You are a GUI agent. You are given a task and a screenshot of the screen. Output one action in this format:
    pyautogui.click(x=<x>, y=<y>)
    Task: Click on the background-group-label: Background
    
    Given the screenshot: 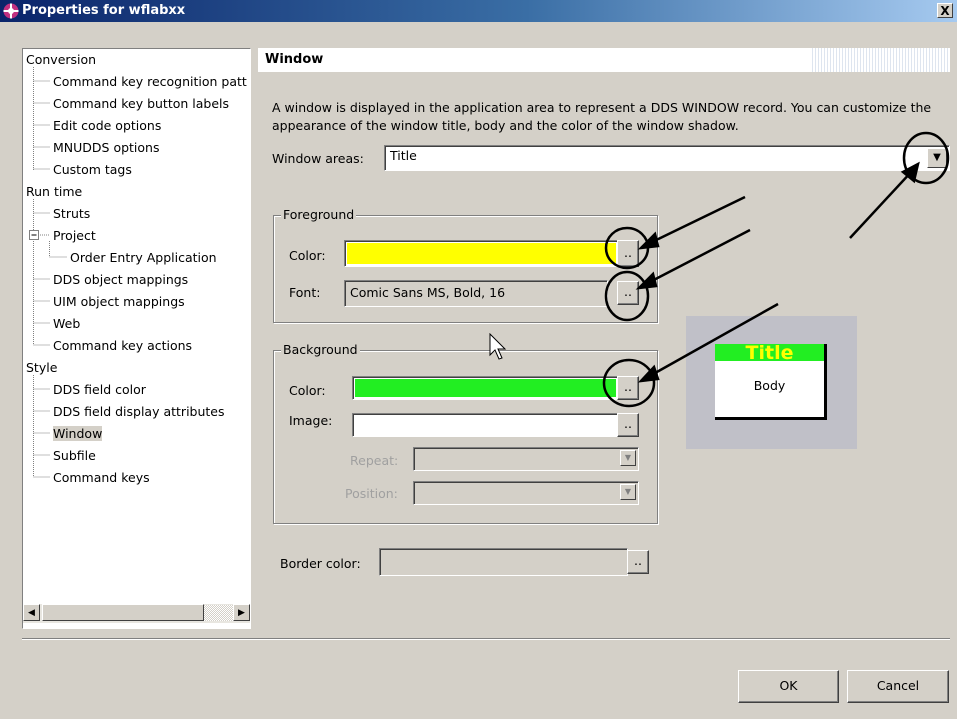 What is the action you would take?
    pyautogui.click(x=320, y=349)
    